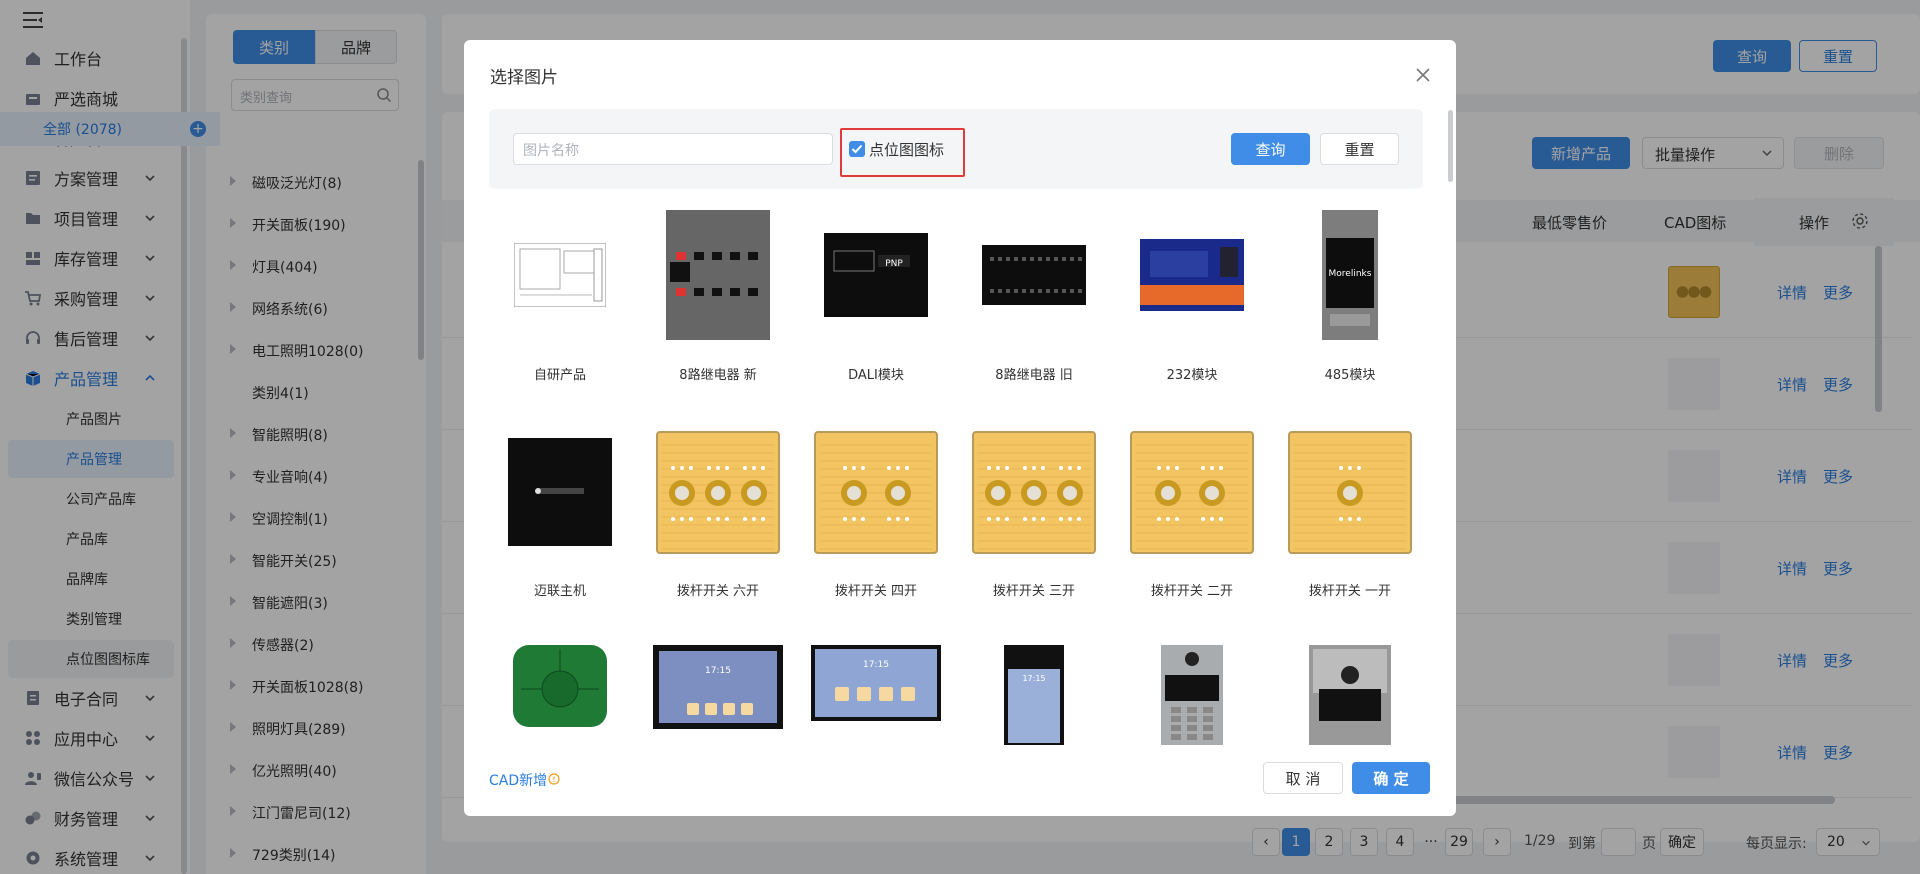  What do you see at coordinates (876, 591) in the screenshot?
I see `image-caption: 拨杆开关 四开` at bounding box center [876, 591].